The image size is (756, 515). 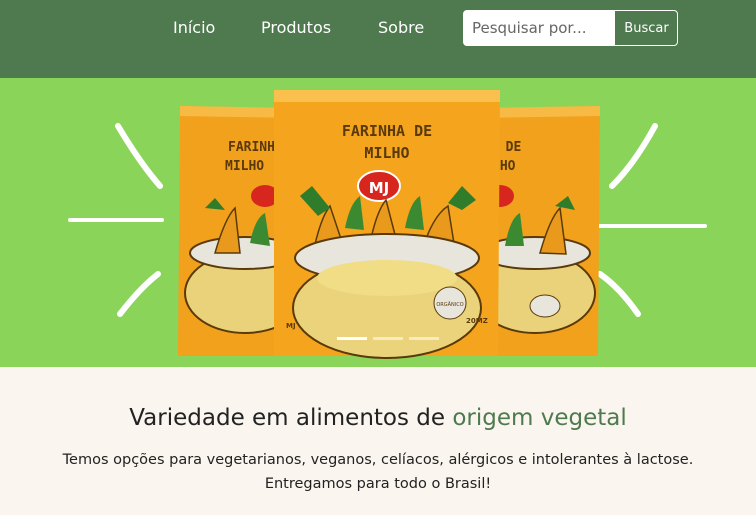 What do you see at coordinates (194, 27) in the screenshot?
I see `nav-link-inicio: Início` at bounding box center [194, 27].